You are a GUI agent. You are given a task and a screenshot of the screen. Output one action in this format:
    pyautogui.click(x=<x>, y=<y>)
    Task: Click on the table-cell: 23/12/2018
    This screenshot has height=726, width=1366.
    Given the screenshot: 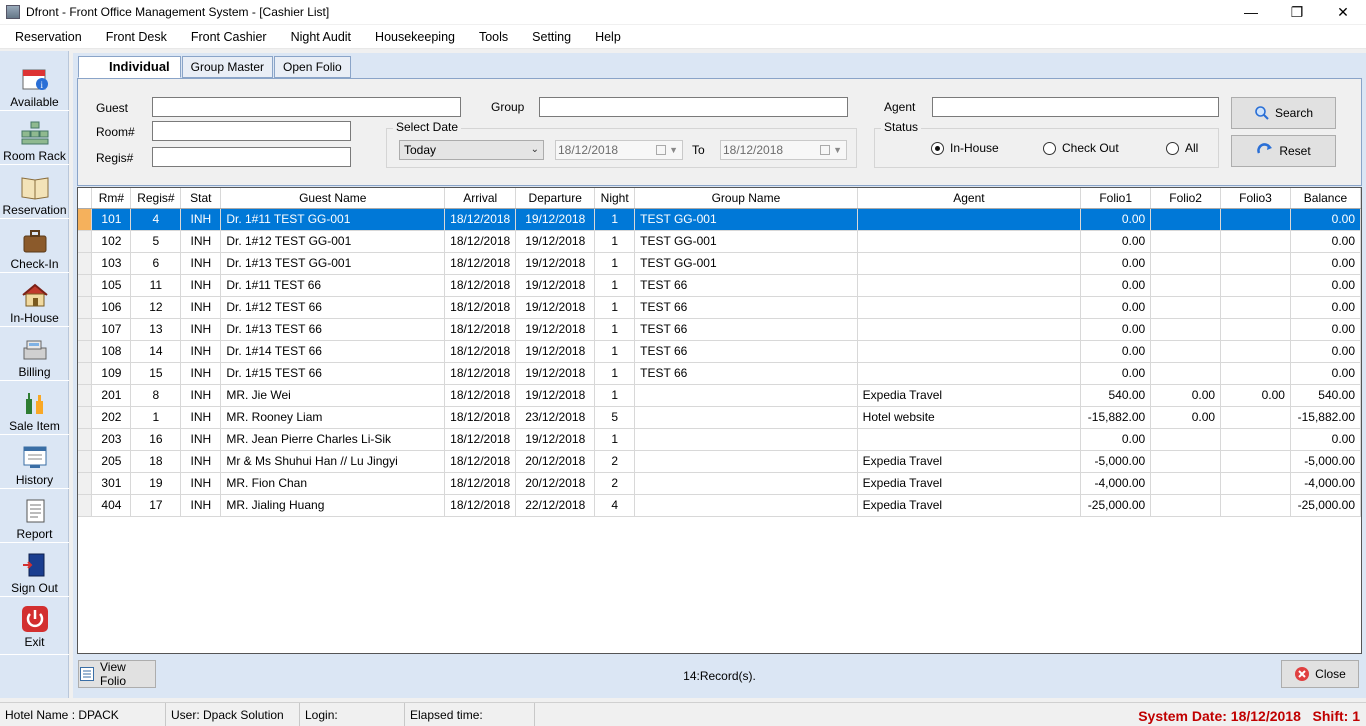 What is the action you would take?
    pyautogui.click(x=555, y=417)
    